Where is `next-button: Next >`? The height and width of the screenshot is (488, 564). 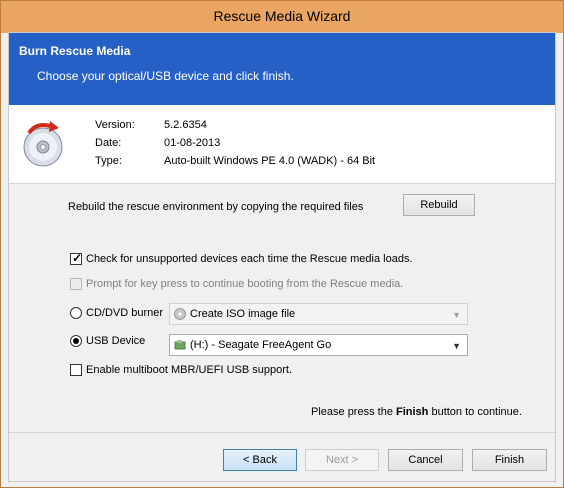
next-button: Next > is located at coordinates (342, 460).